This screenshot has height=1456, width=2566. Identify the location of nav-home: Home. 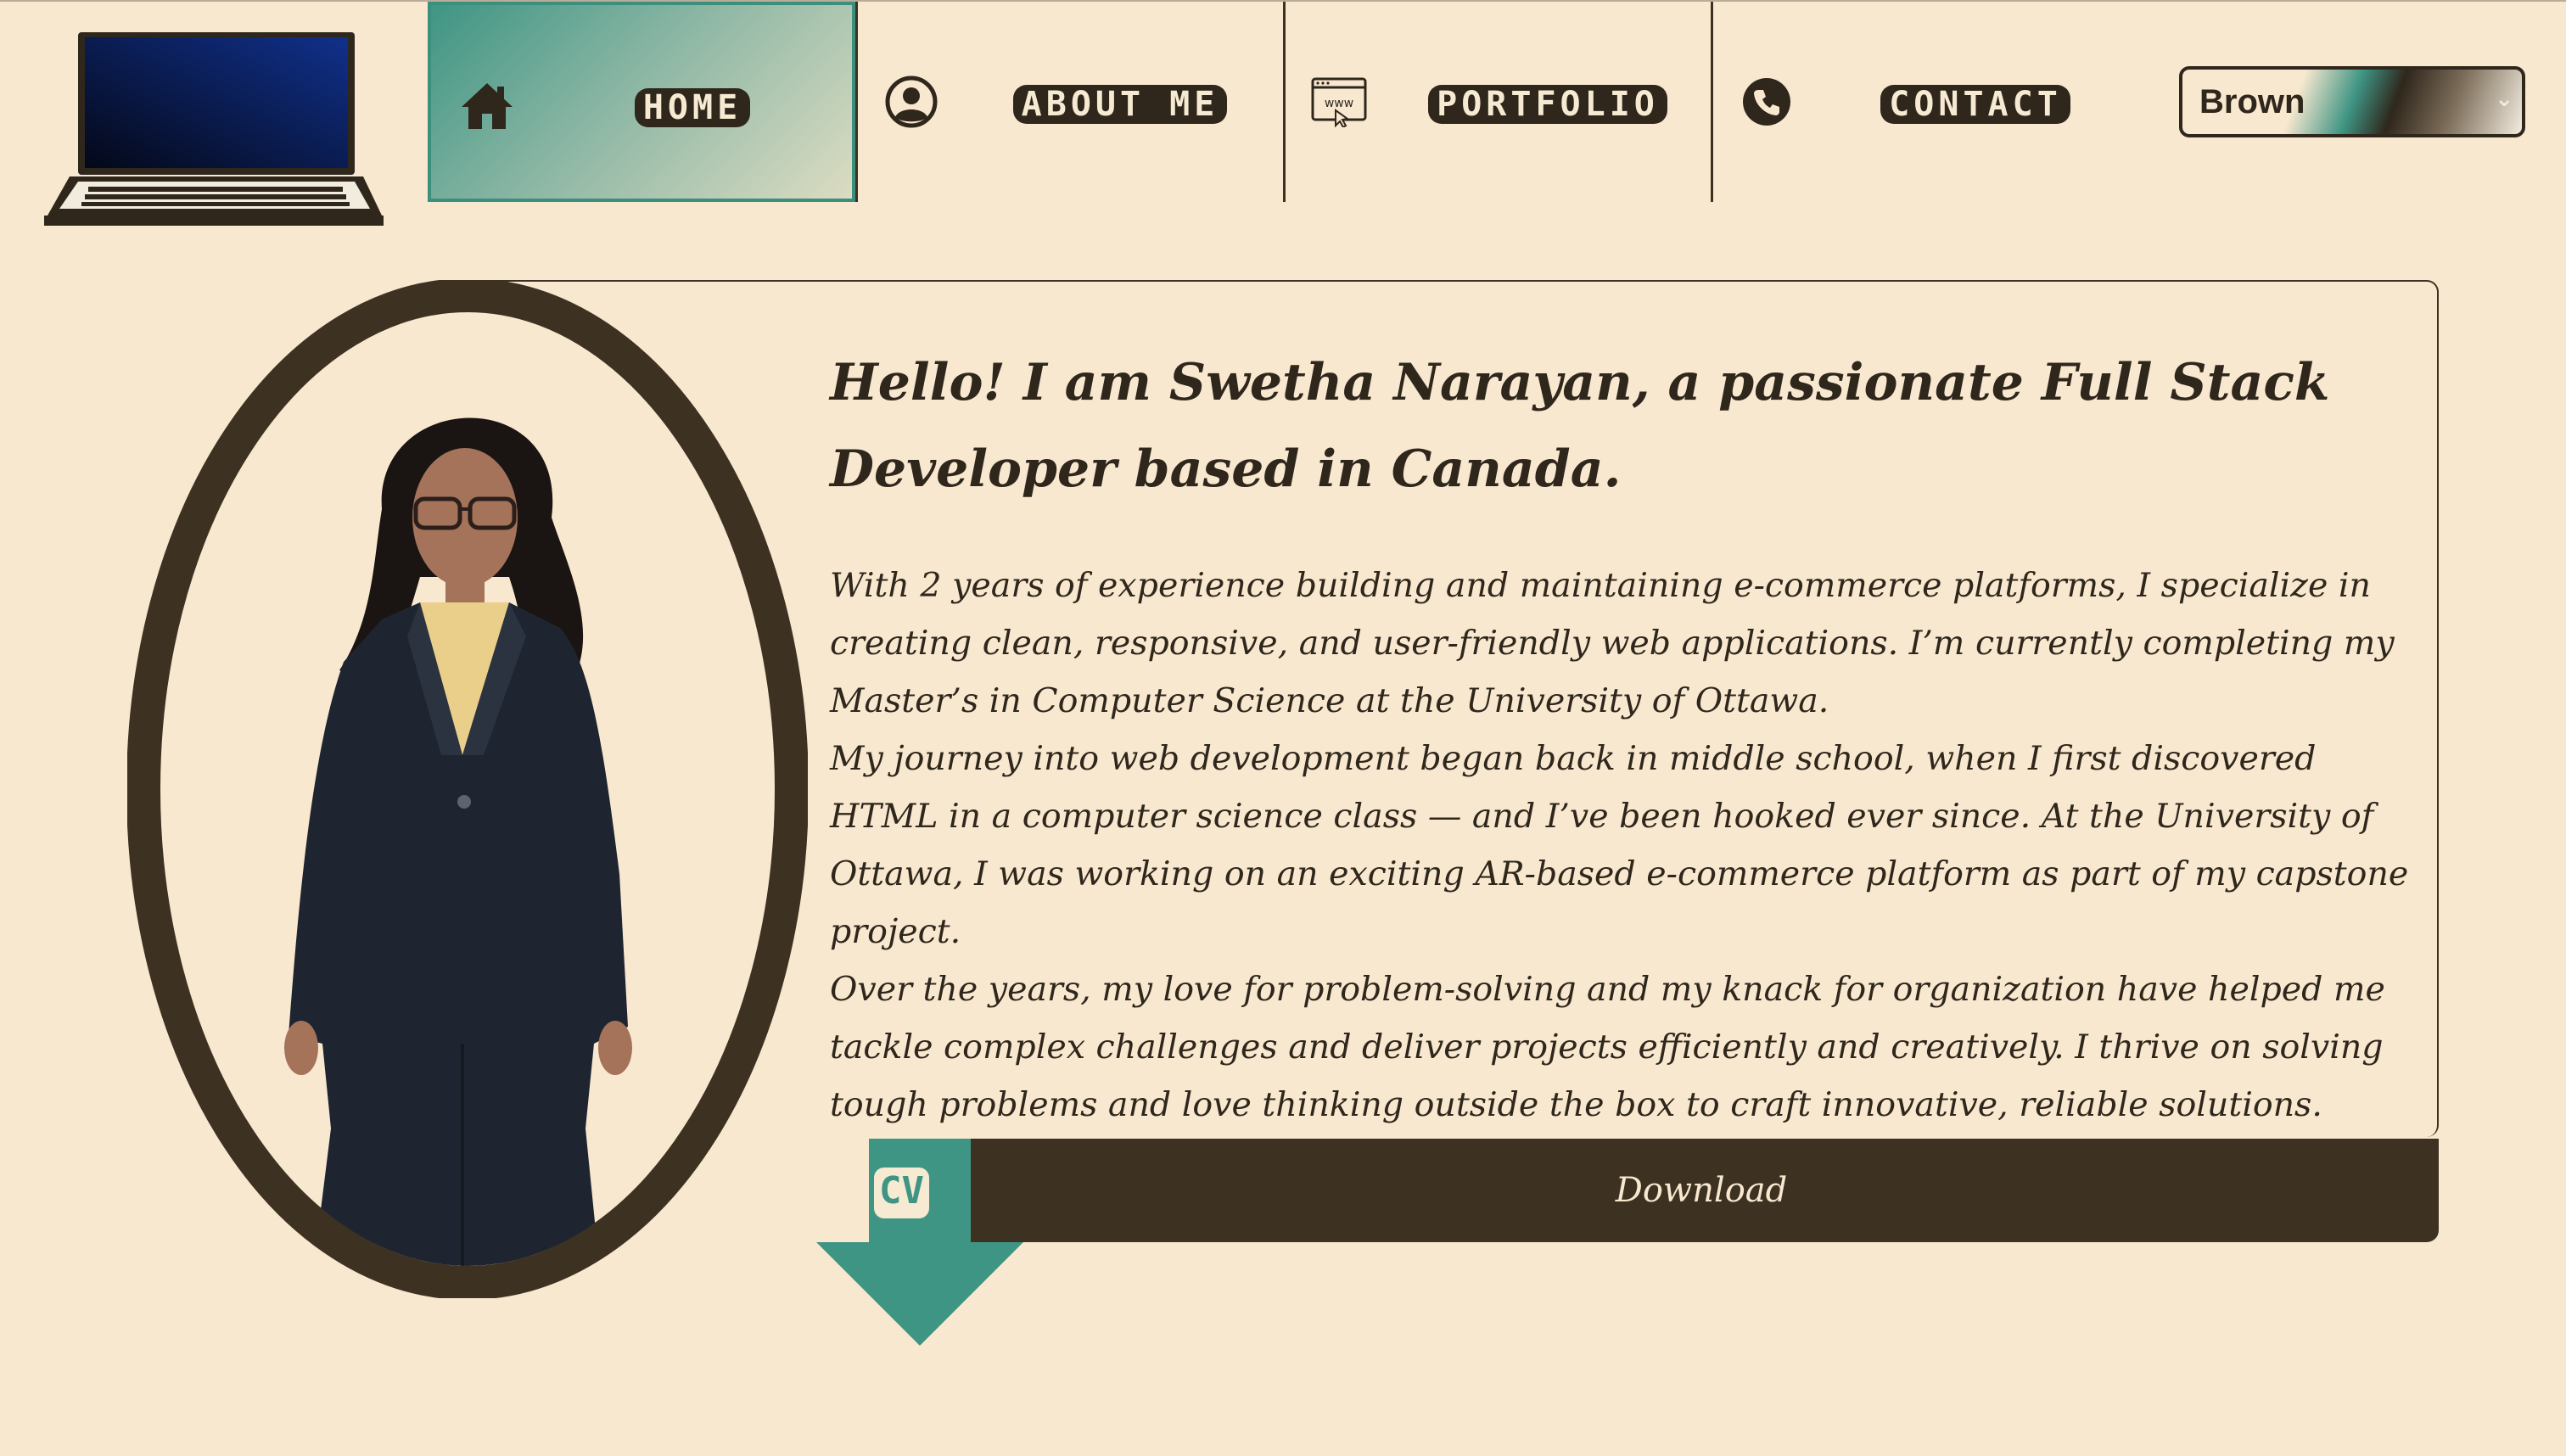
(641, 102).